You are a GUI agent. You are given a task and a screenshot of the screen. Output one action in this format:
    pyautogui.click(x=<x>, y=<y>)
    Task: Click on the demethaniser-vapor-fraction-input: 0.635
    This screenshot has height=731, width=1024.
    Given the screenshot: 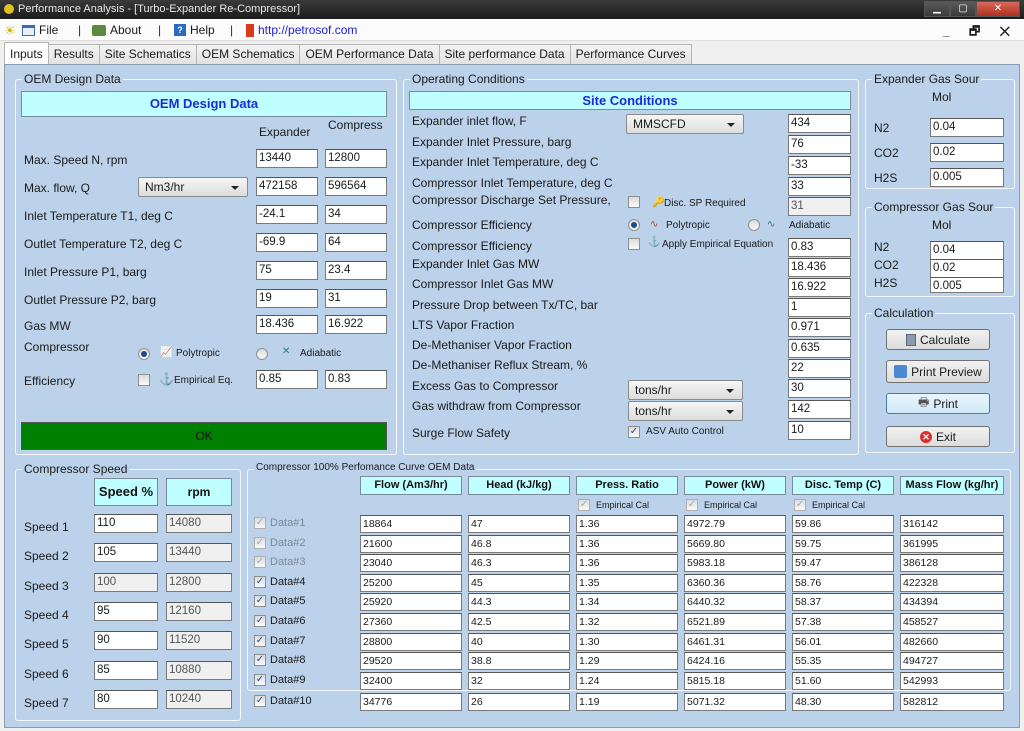 What is the action you would take?
    pyautogui.click(x=819, y=348)
    